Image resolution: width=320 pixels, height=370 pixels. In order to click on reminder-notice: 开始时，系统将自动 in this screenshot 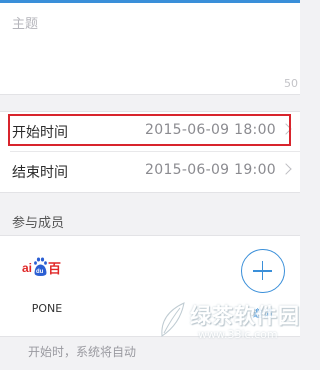, I will do `click(82, 352)`.